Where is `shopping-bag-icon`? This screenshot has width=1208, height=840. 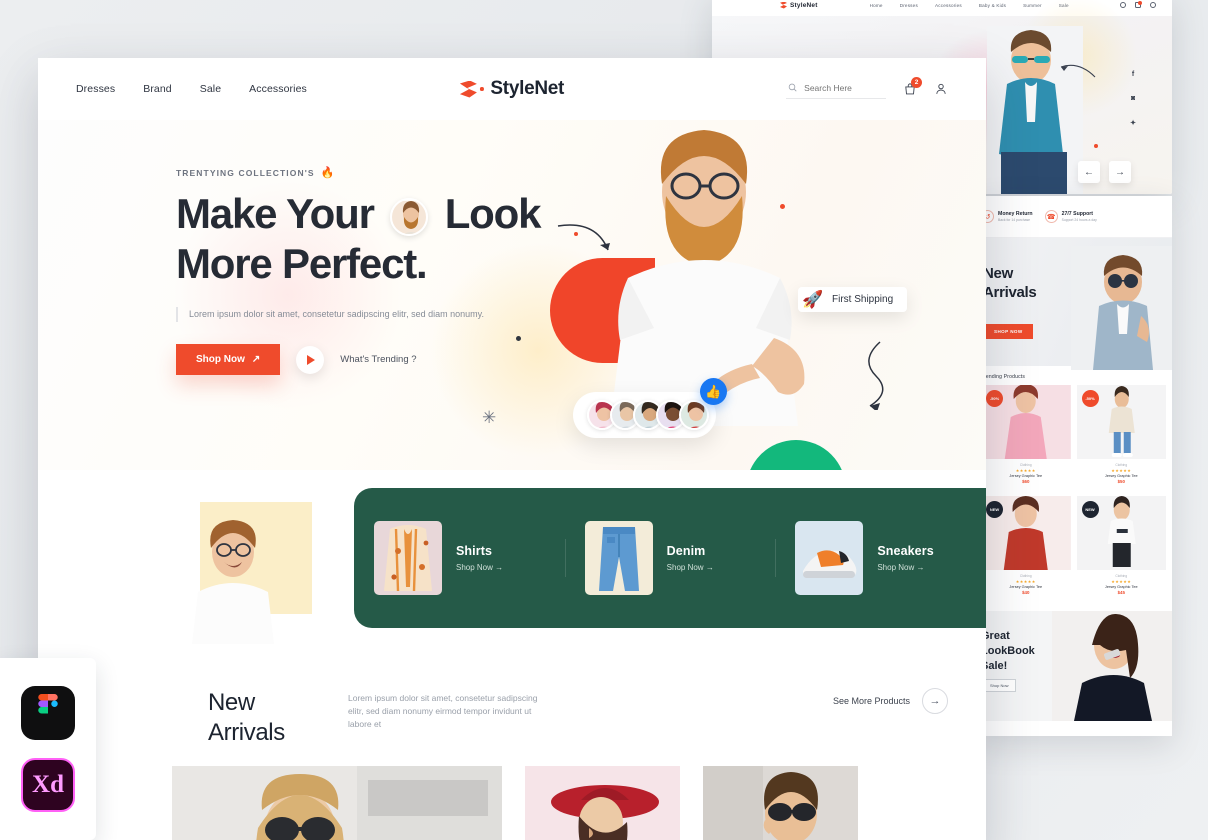 shopping-bag-icon is located at coordinates (1138, 4).